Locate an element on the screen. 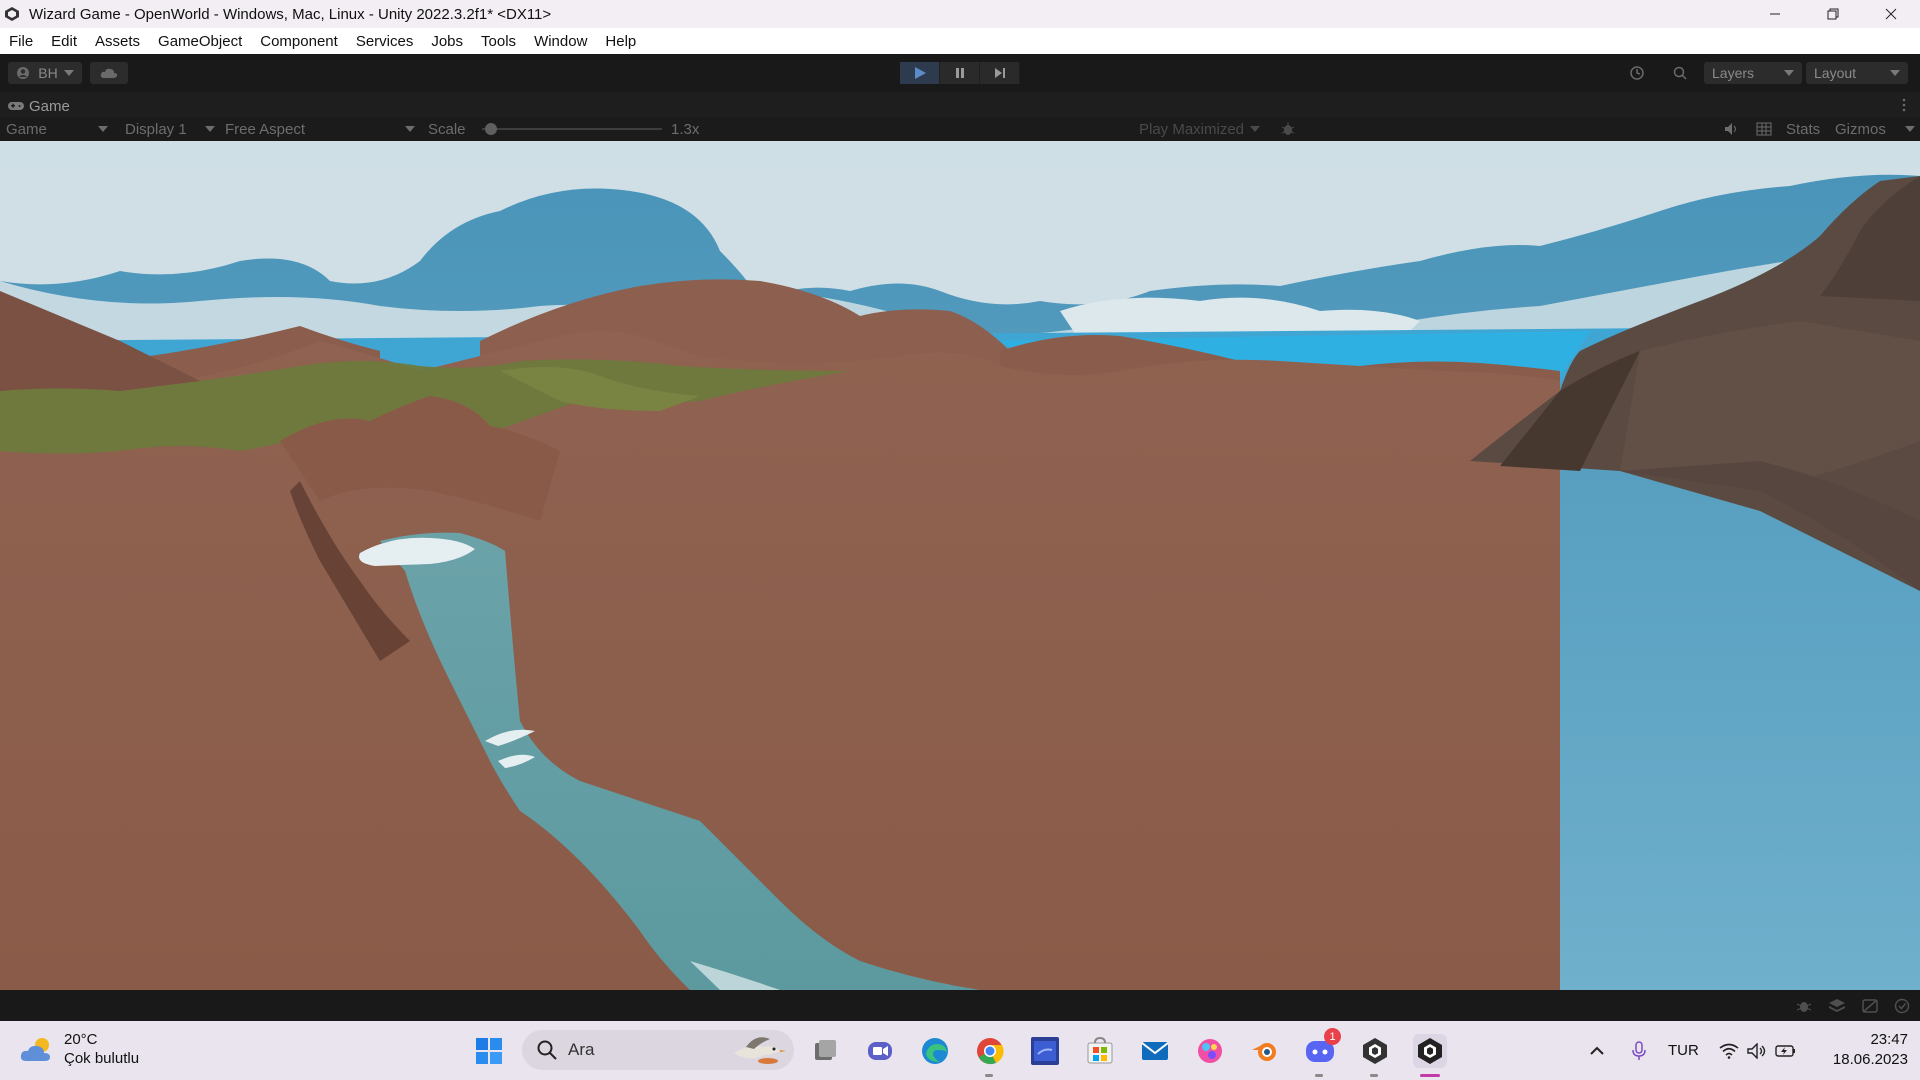 This screenshot has width=1920, height=1080. battery-charging-icon is located at coordinates (1786, 1051).